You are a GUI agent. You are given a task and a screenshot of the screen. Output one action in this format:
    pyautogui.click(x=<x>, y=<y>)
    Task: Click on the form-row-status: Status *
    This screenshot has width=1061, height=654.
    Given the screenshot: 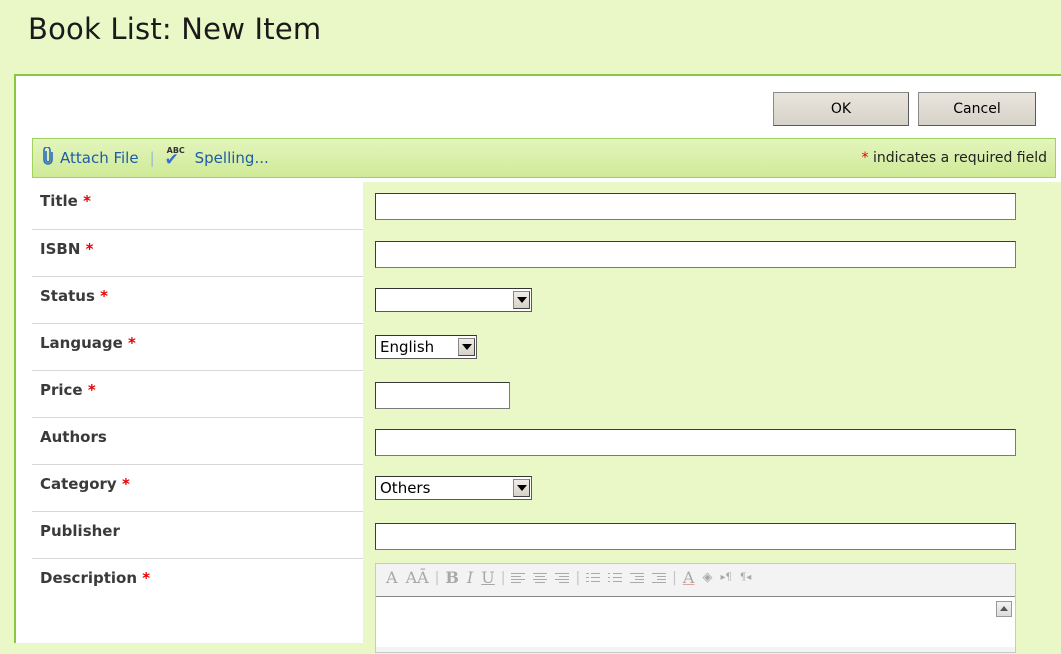 What is the action you would take?
    pyautogui.click(x=546, y=300)
    